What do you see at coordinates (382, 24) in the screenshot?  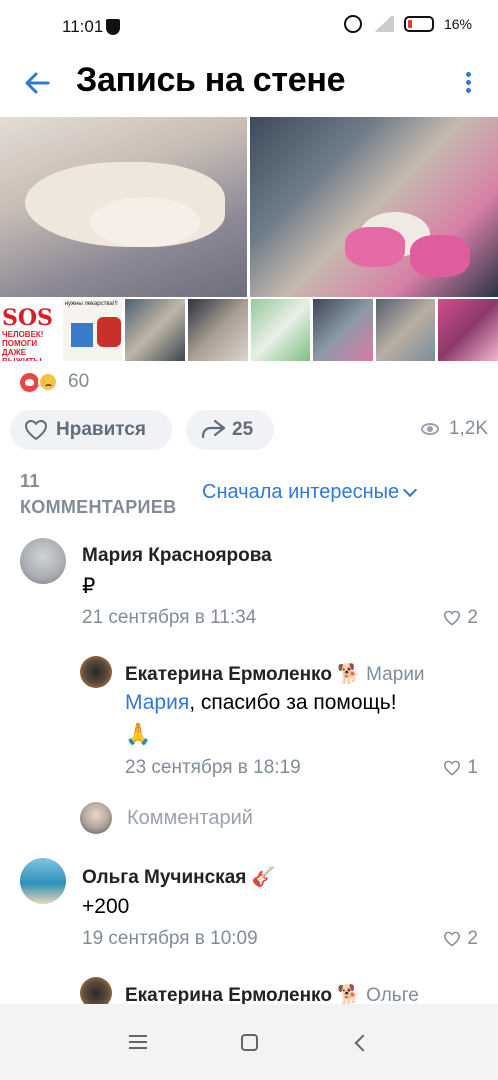 I see `signal-icon` at bounding box center [382, 24].